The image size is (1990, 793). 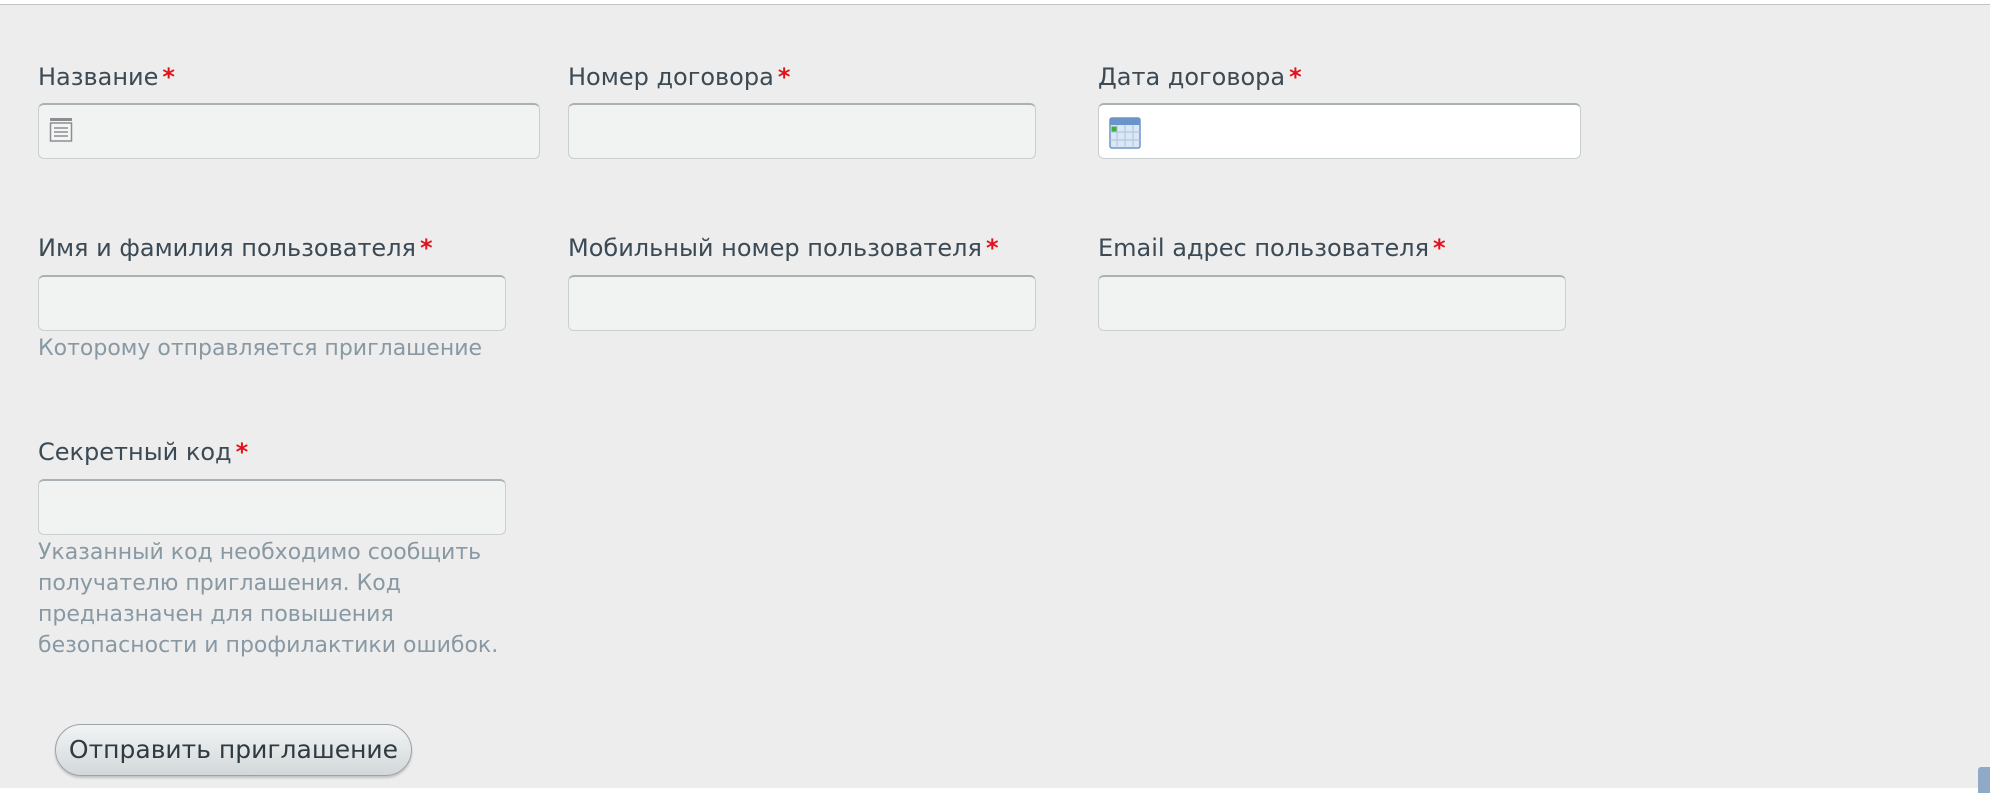 I want to click on contract-date-input, so click(x=1339, y=131).